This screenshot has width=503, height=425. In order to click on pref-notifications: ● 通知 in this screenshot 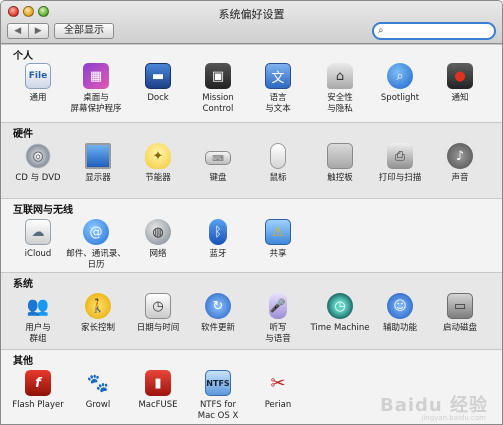, I will do `click(460, 83)`.